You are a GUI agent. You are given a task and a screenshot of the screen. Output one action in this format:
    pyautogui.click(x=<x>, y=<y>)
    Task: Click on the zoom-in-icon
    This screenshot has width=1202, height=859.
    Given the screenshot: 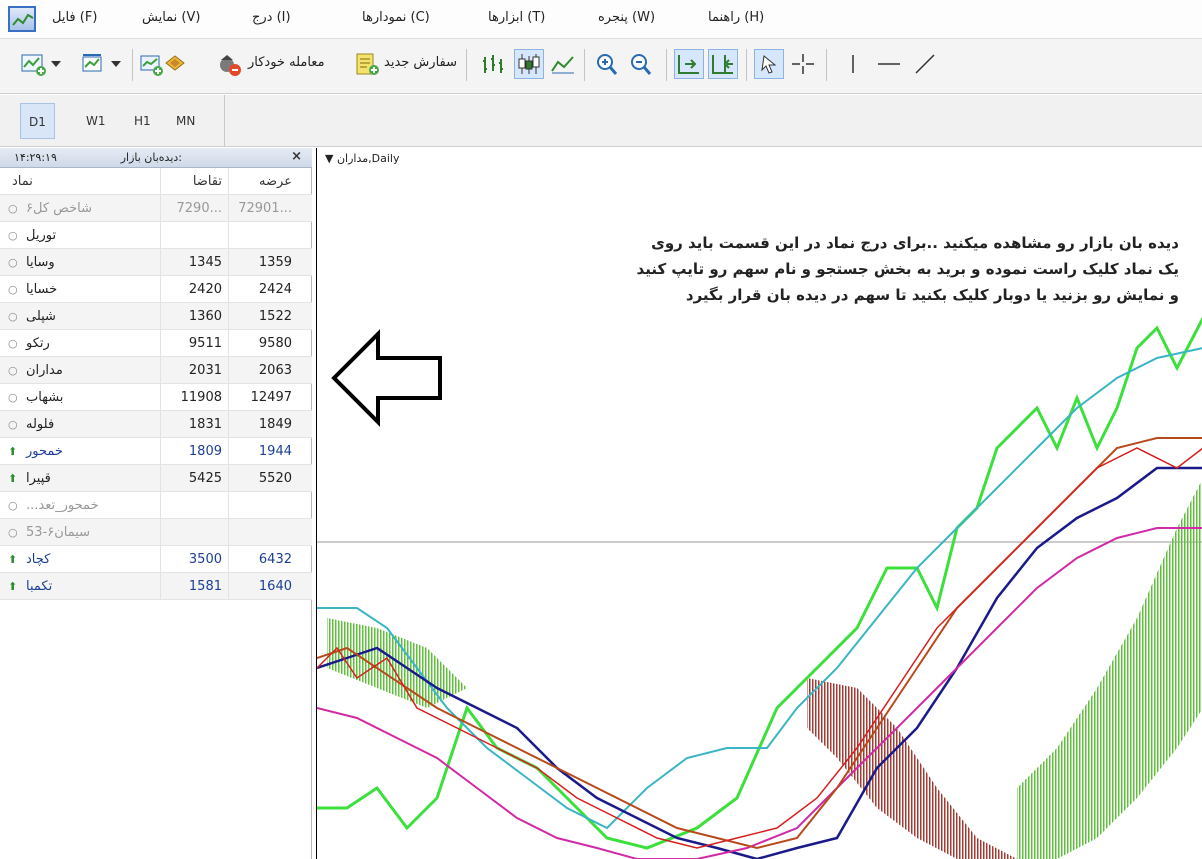 What is the action you would take?
    pyautogui.click(x=607, y=64)
    